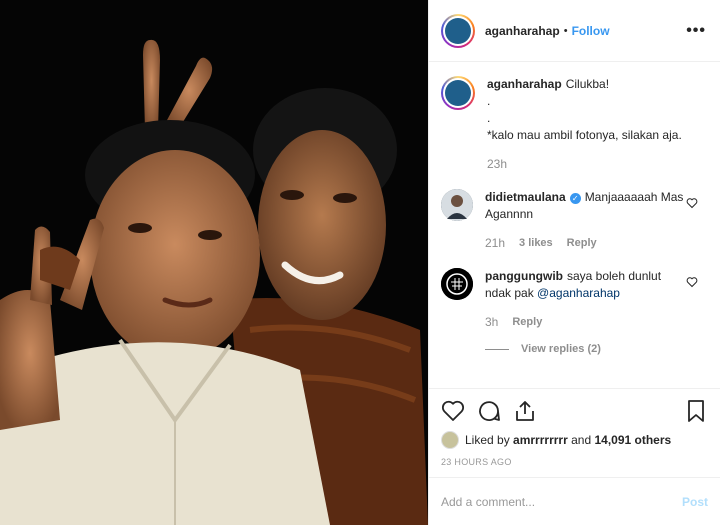  What do you see at coordinates (561, 501) in the screenshot?
I see `comment-input` at bounding box center [561, 501].